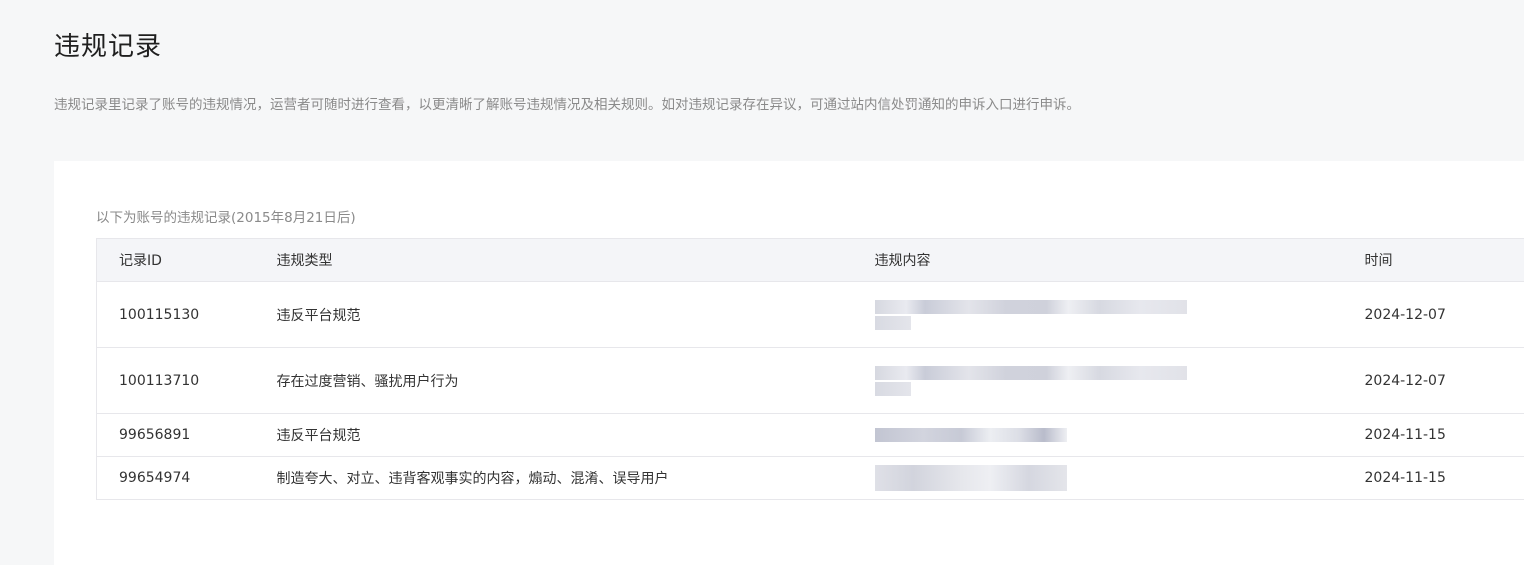  I want to click on column-header-type: 违规类型, so click(304, 261).